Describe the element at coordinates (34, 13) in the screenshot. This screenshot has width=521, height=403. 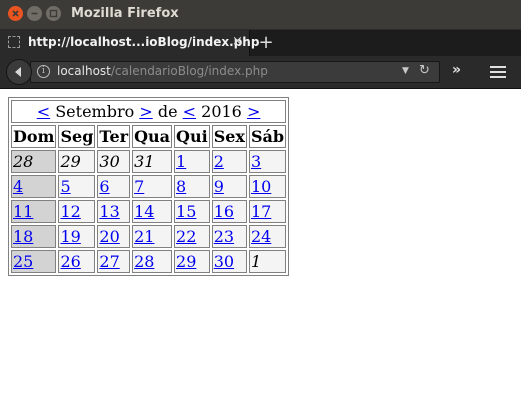
I see `window-minimize-button` at that location.